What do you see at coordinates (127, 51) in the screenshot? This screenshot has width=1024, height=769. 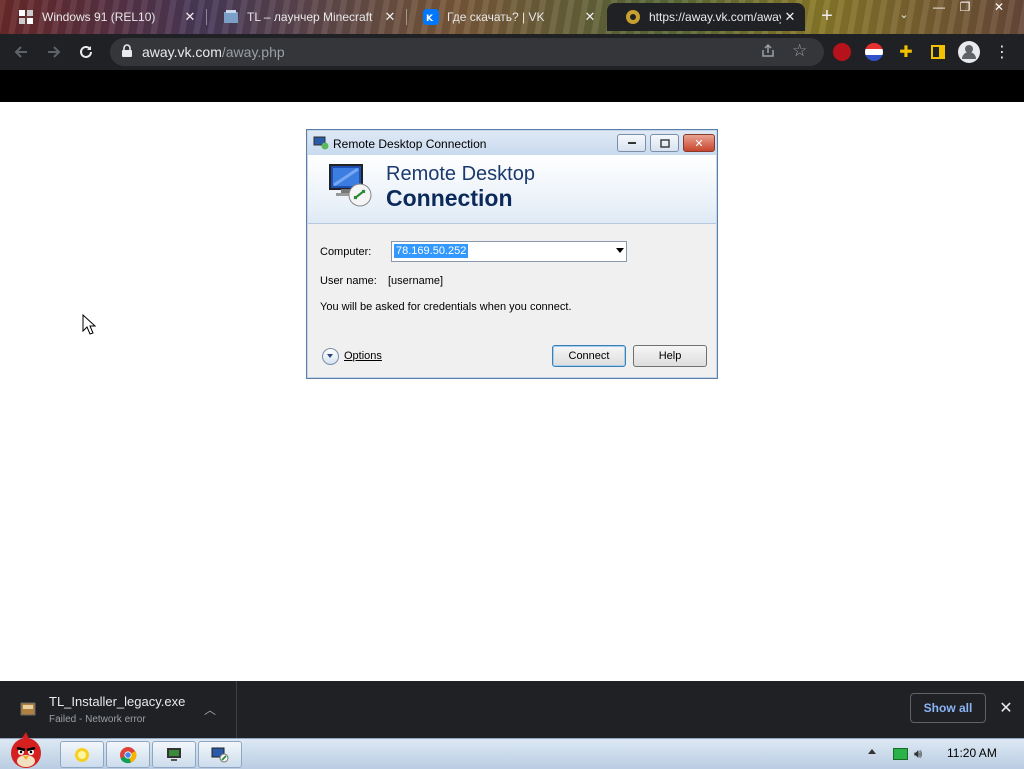 I see `lock-icon` at bounding box center [127, 51].